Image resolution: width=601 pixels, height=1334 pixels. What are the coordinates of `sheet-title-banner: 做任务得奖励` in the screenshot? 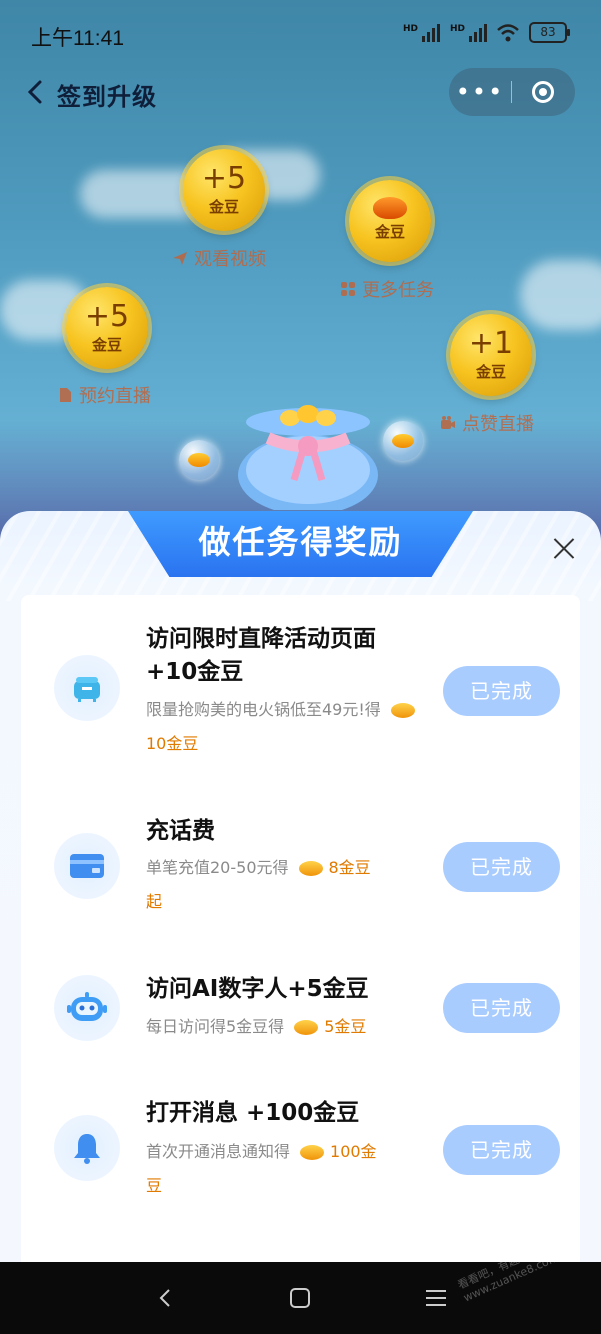 It's located at (300, 544).